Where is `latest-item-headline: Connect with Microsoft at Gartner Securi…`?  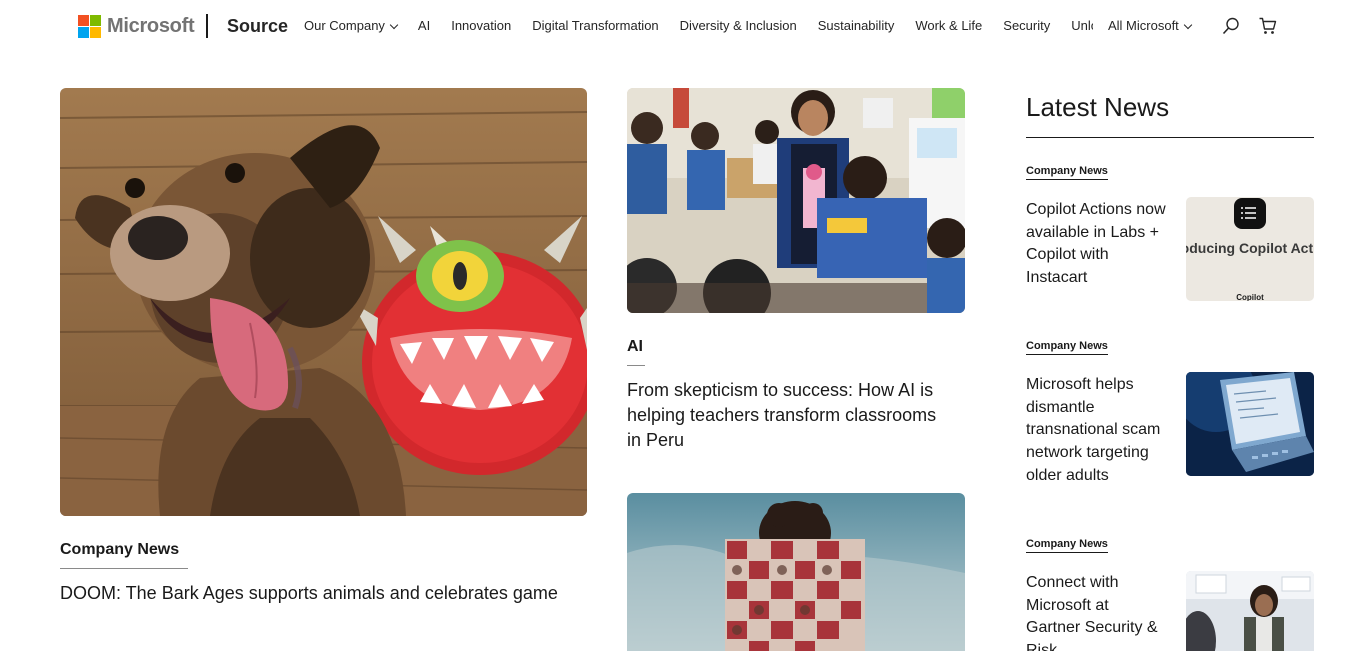
latest-item-headline: Connect with Microsoft at Gartner Securi… is located at coordinates (1096, 611).